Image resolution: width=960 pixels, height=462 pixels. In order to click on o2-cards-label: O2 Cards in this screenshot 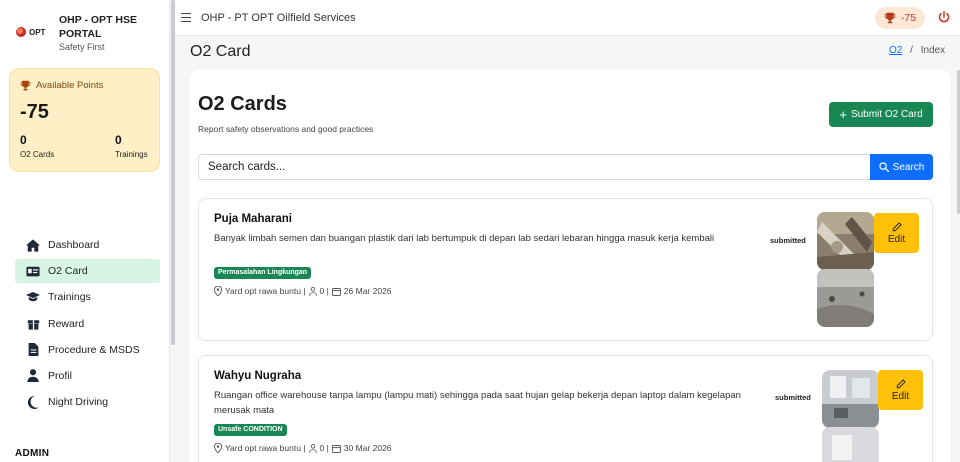, I will do `click(37, 154)`.